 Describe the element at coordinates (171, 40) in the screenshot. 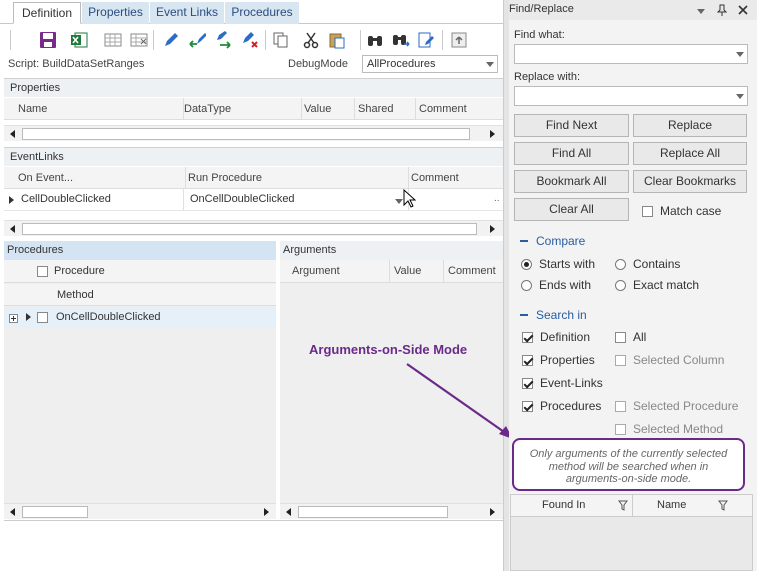

I see `edit-pencil-icon` at that location.